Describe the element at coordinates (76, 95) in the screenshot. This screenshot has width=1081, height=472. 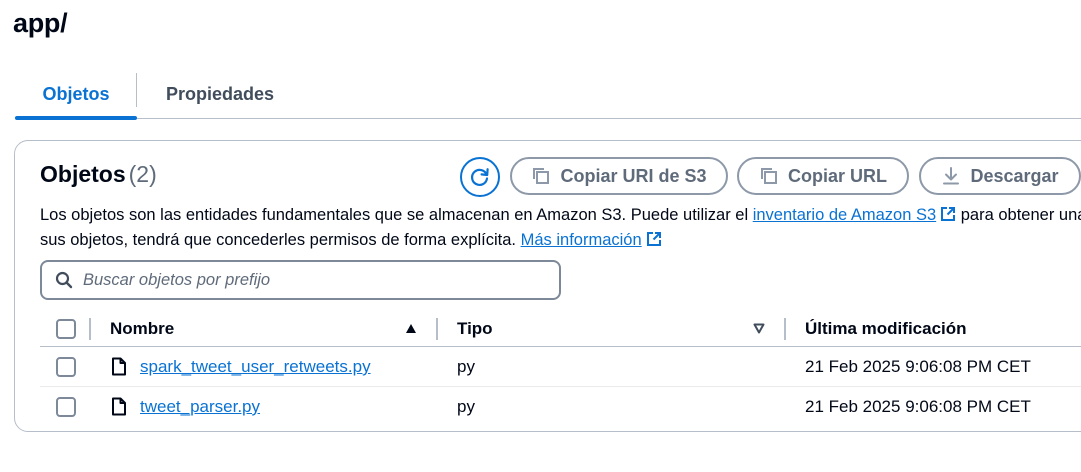
I see `tab-objetos: Objetos` at that location.